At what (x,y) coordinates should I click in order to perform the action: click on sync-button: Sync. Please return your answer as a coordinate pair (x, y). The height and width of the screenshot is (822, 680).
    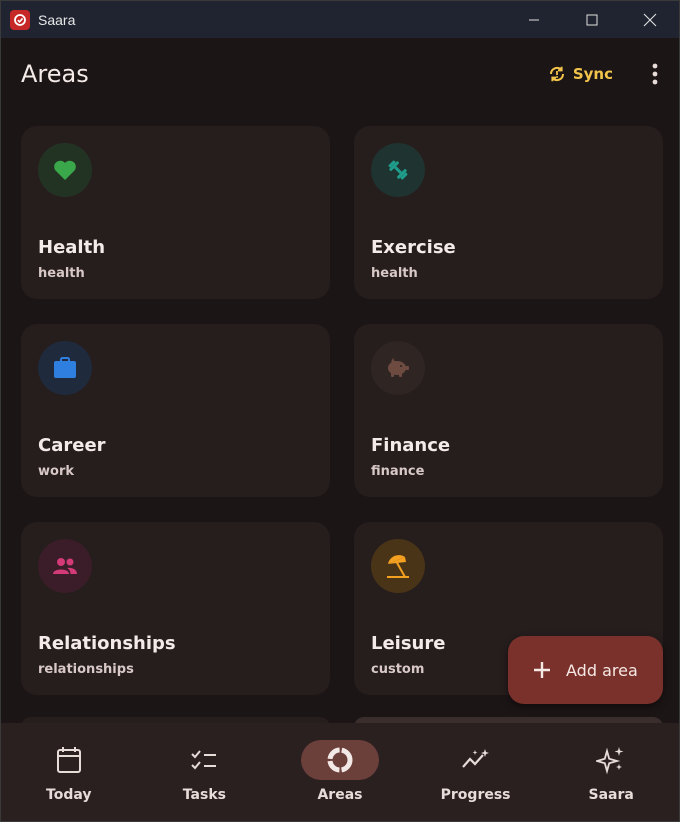
    Looking at the image, I should click on (580, 74).